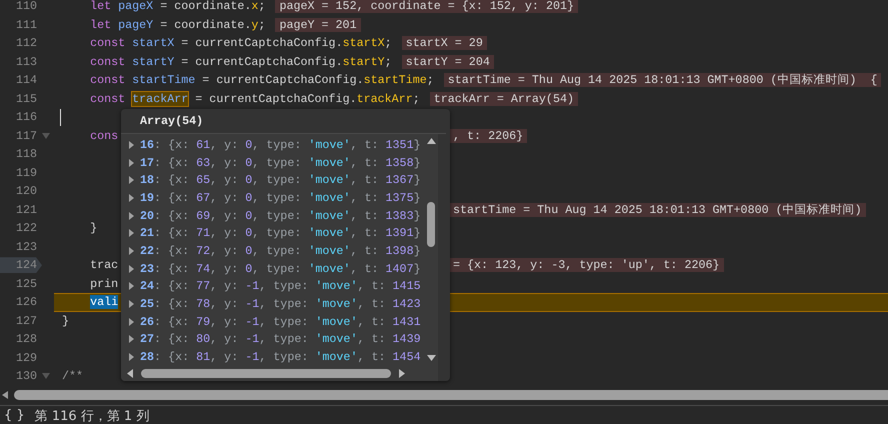  What do you see at coordinates (261, 80) in the screenshot?
I see `code-line: const startTime = currentCaptchaConfig.startTime;` at bounding box center [261, 80].